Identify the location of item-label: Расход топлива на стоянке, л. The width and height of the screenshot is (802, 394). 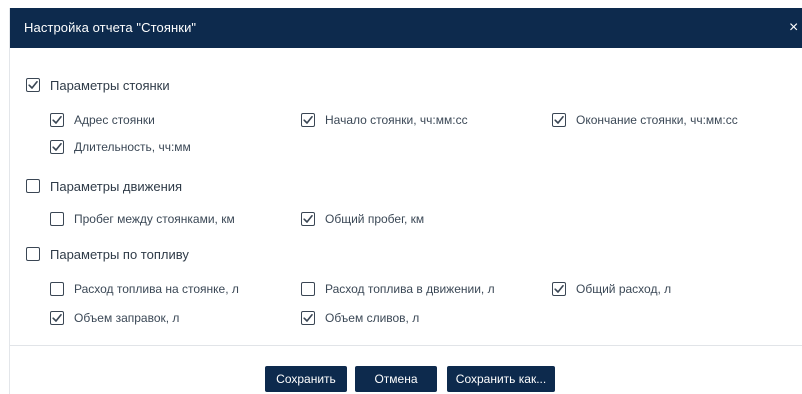
(156, 289).